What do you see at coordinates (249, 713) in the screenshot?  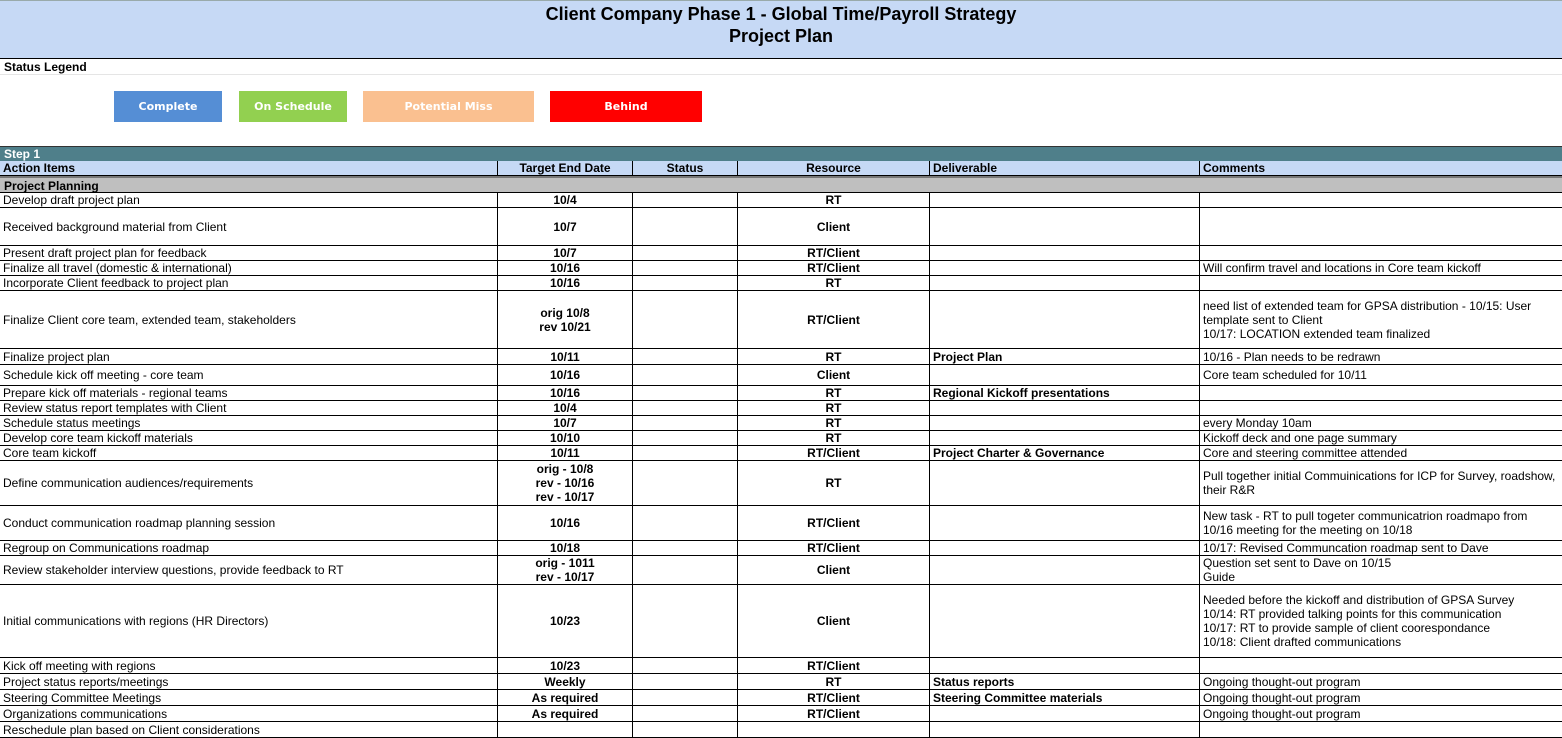 I see `action-item-cell: Organizations communications` at bounding box center [249, 713].